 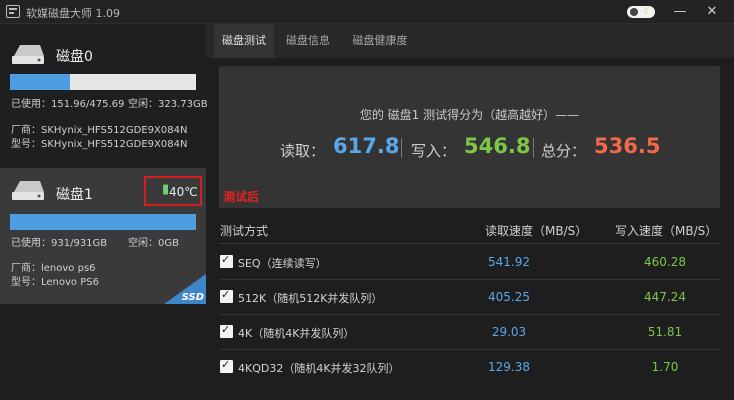 I want to click on close-button: ✕, so click(x=712, y=12).